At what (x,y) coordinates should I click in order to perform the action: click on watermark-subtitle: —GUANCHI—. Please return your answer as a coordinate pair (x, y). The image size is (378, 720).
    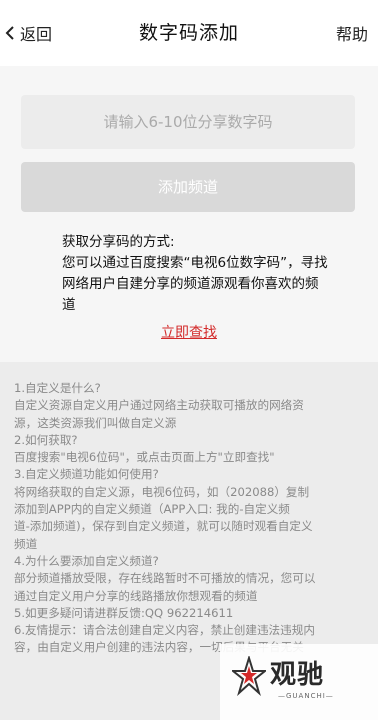
    Looking at the image, I should click on (306, 696).